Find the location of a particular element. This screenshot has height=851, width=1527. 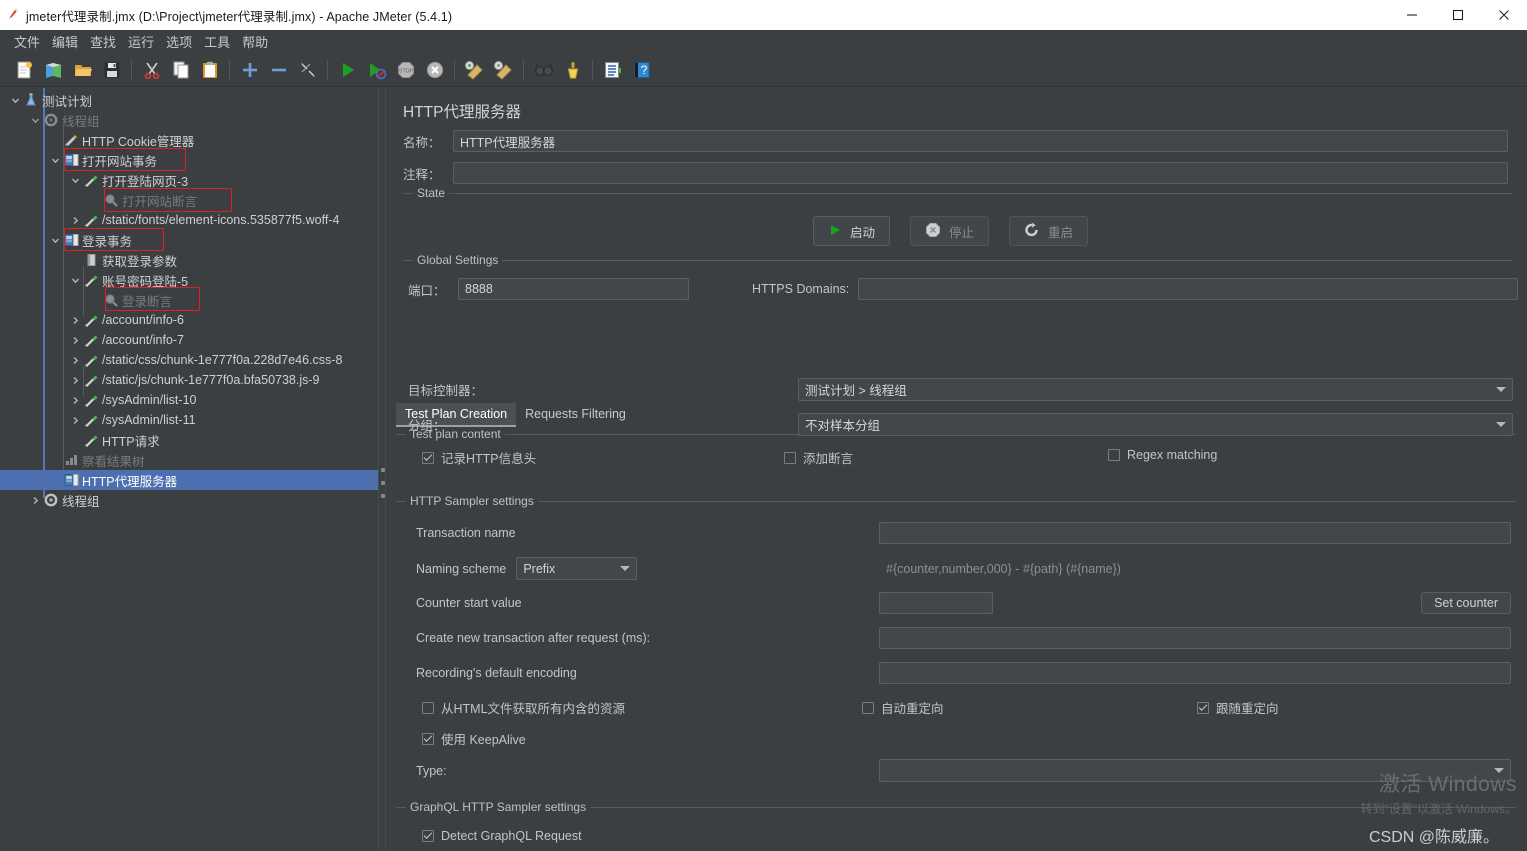

menu-edit: 编辑 is located at coordinates (65, 41).